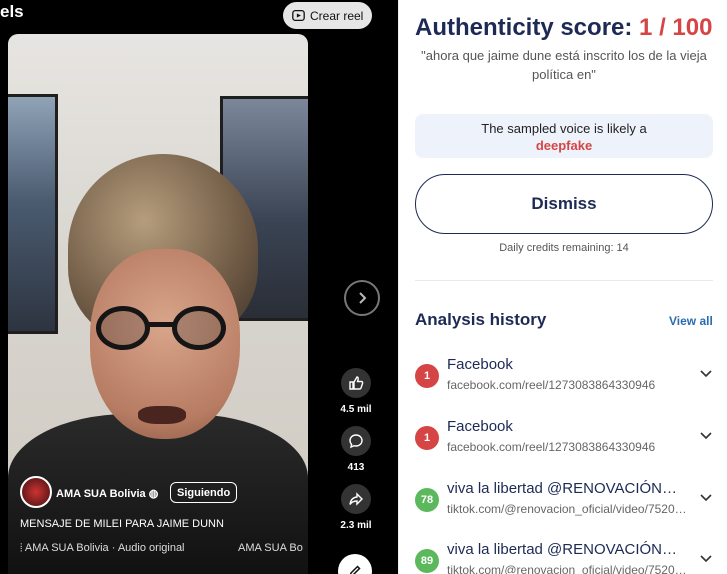 The height and width of the screenshot is (574, 727). Describe the element at coordinates (270, 548) in the screenshot. I see `audio-label-scrolling: AMA SUA Bo` at that location.